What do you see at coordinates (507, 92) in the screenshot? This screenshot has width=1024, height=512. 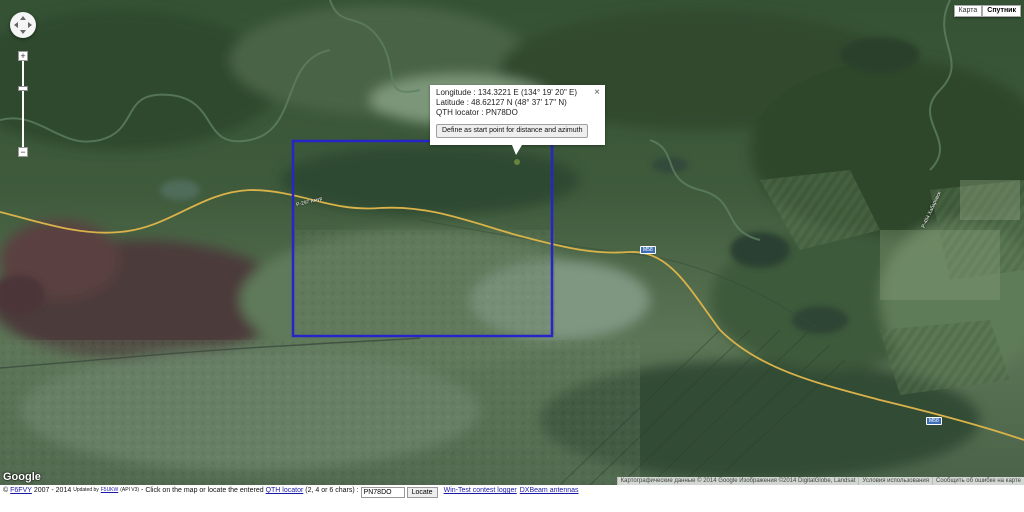 I see `longitude-text: Longitude : 134.3221 E (134° 19' 20" E)` at bounding box center [507, 92].